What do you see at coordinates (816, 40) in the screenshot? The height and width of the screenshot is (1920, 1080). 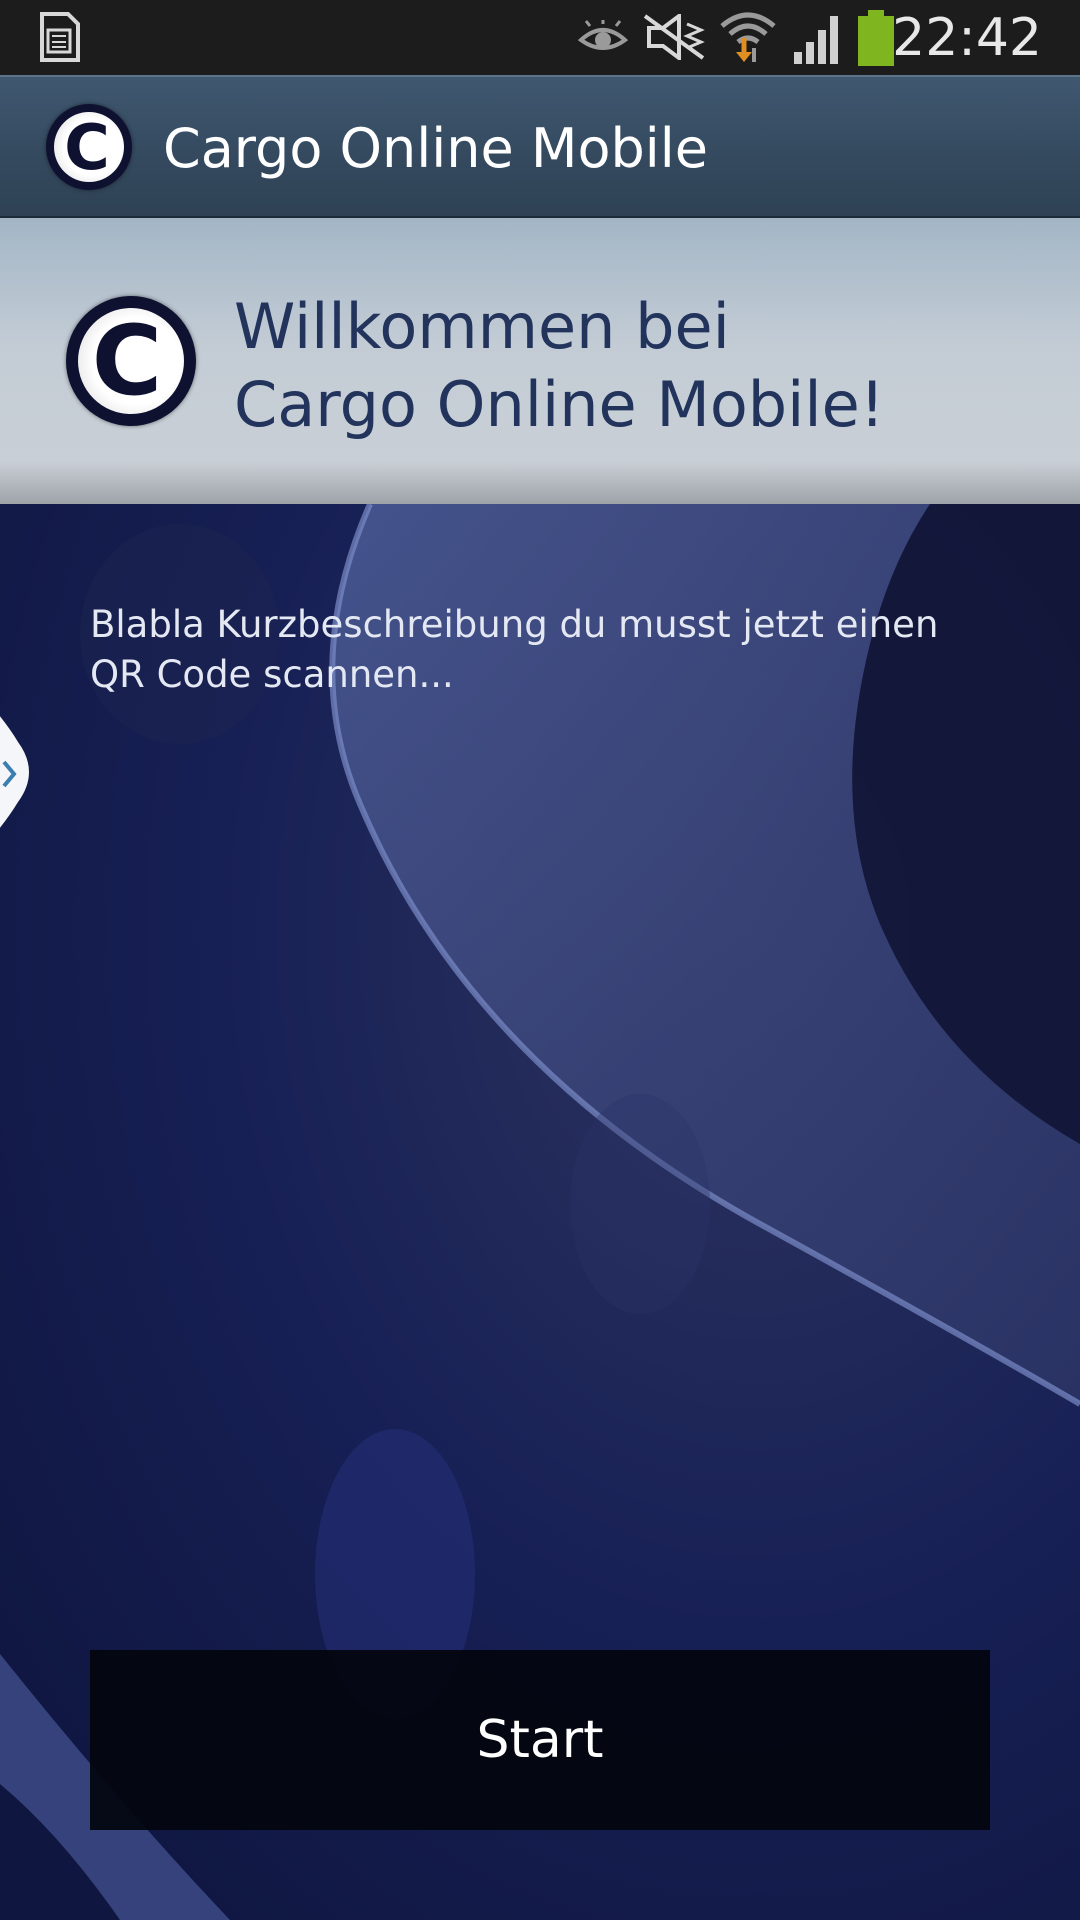 I see `signal-icon` at bounding box center [816, 40].